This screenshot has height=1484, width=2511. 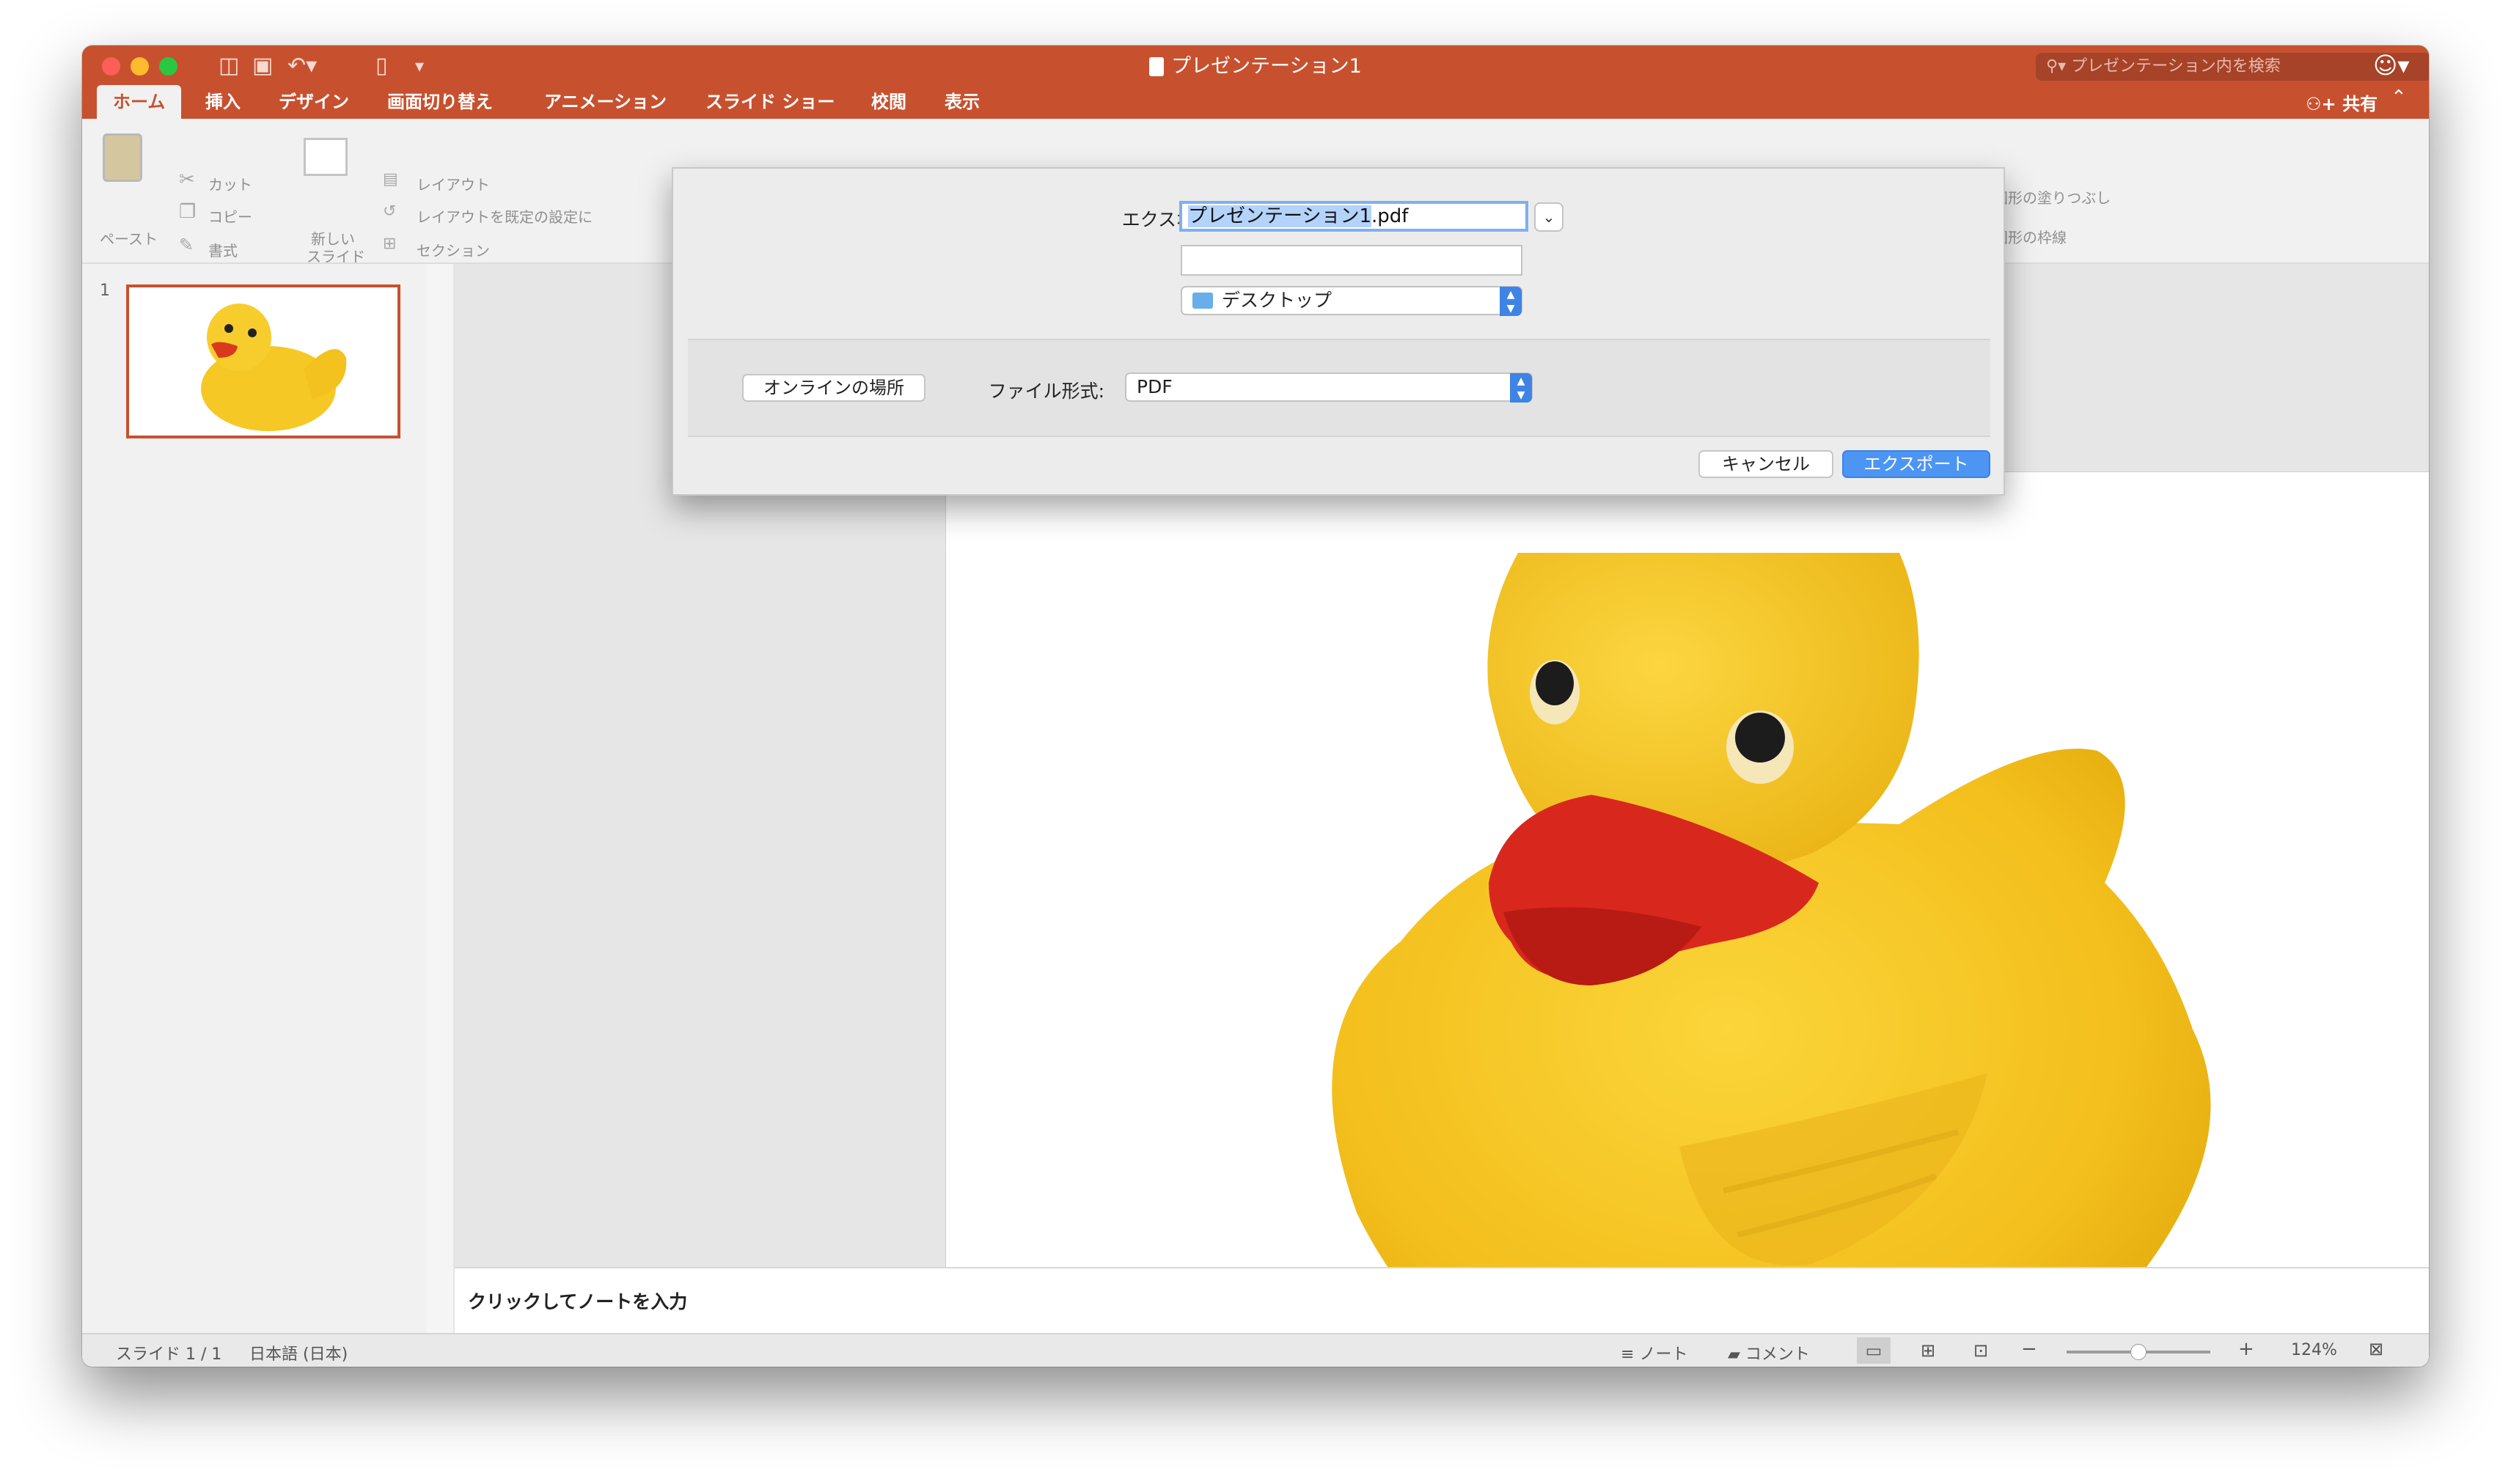 I want to click on comment-icon: ▰, so click(x=1736, y=1354).